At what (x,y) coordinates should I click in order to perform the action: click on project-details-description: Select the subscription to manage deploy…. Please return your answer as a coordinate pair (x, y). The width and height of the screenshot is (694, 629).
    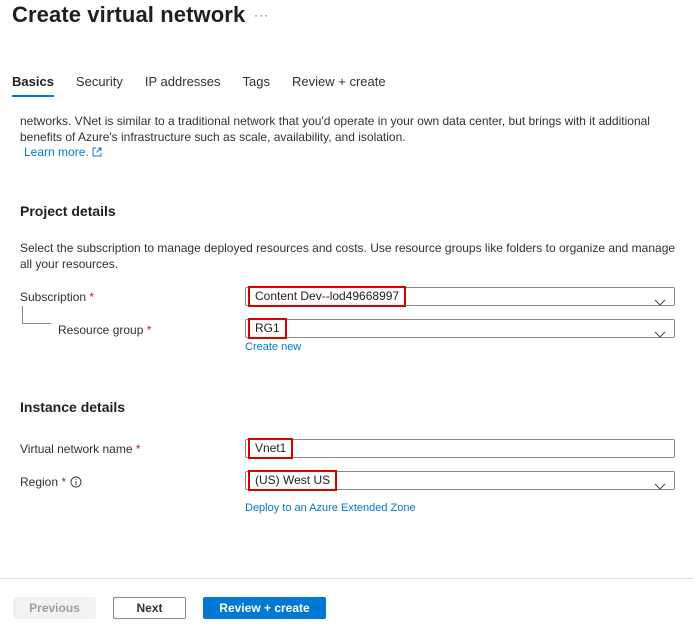
    Looking at the image, I should click on (348, 256).